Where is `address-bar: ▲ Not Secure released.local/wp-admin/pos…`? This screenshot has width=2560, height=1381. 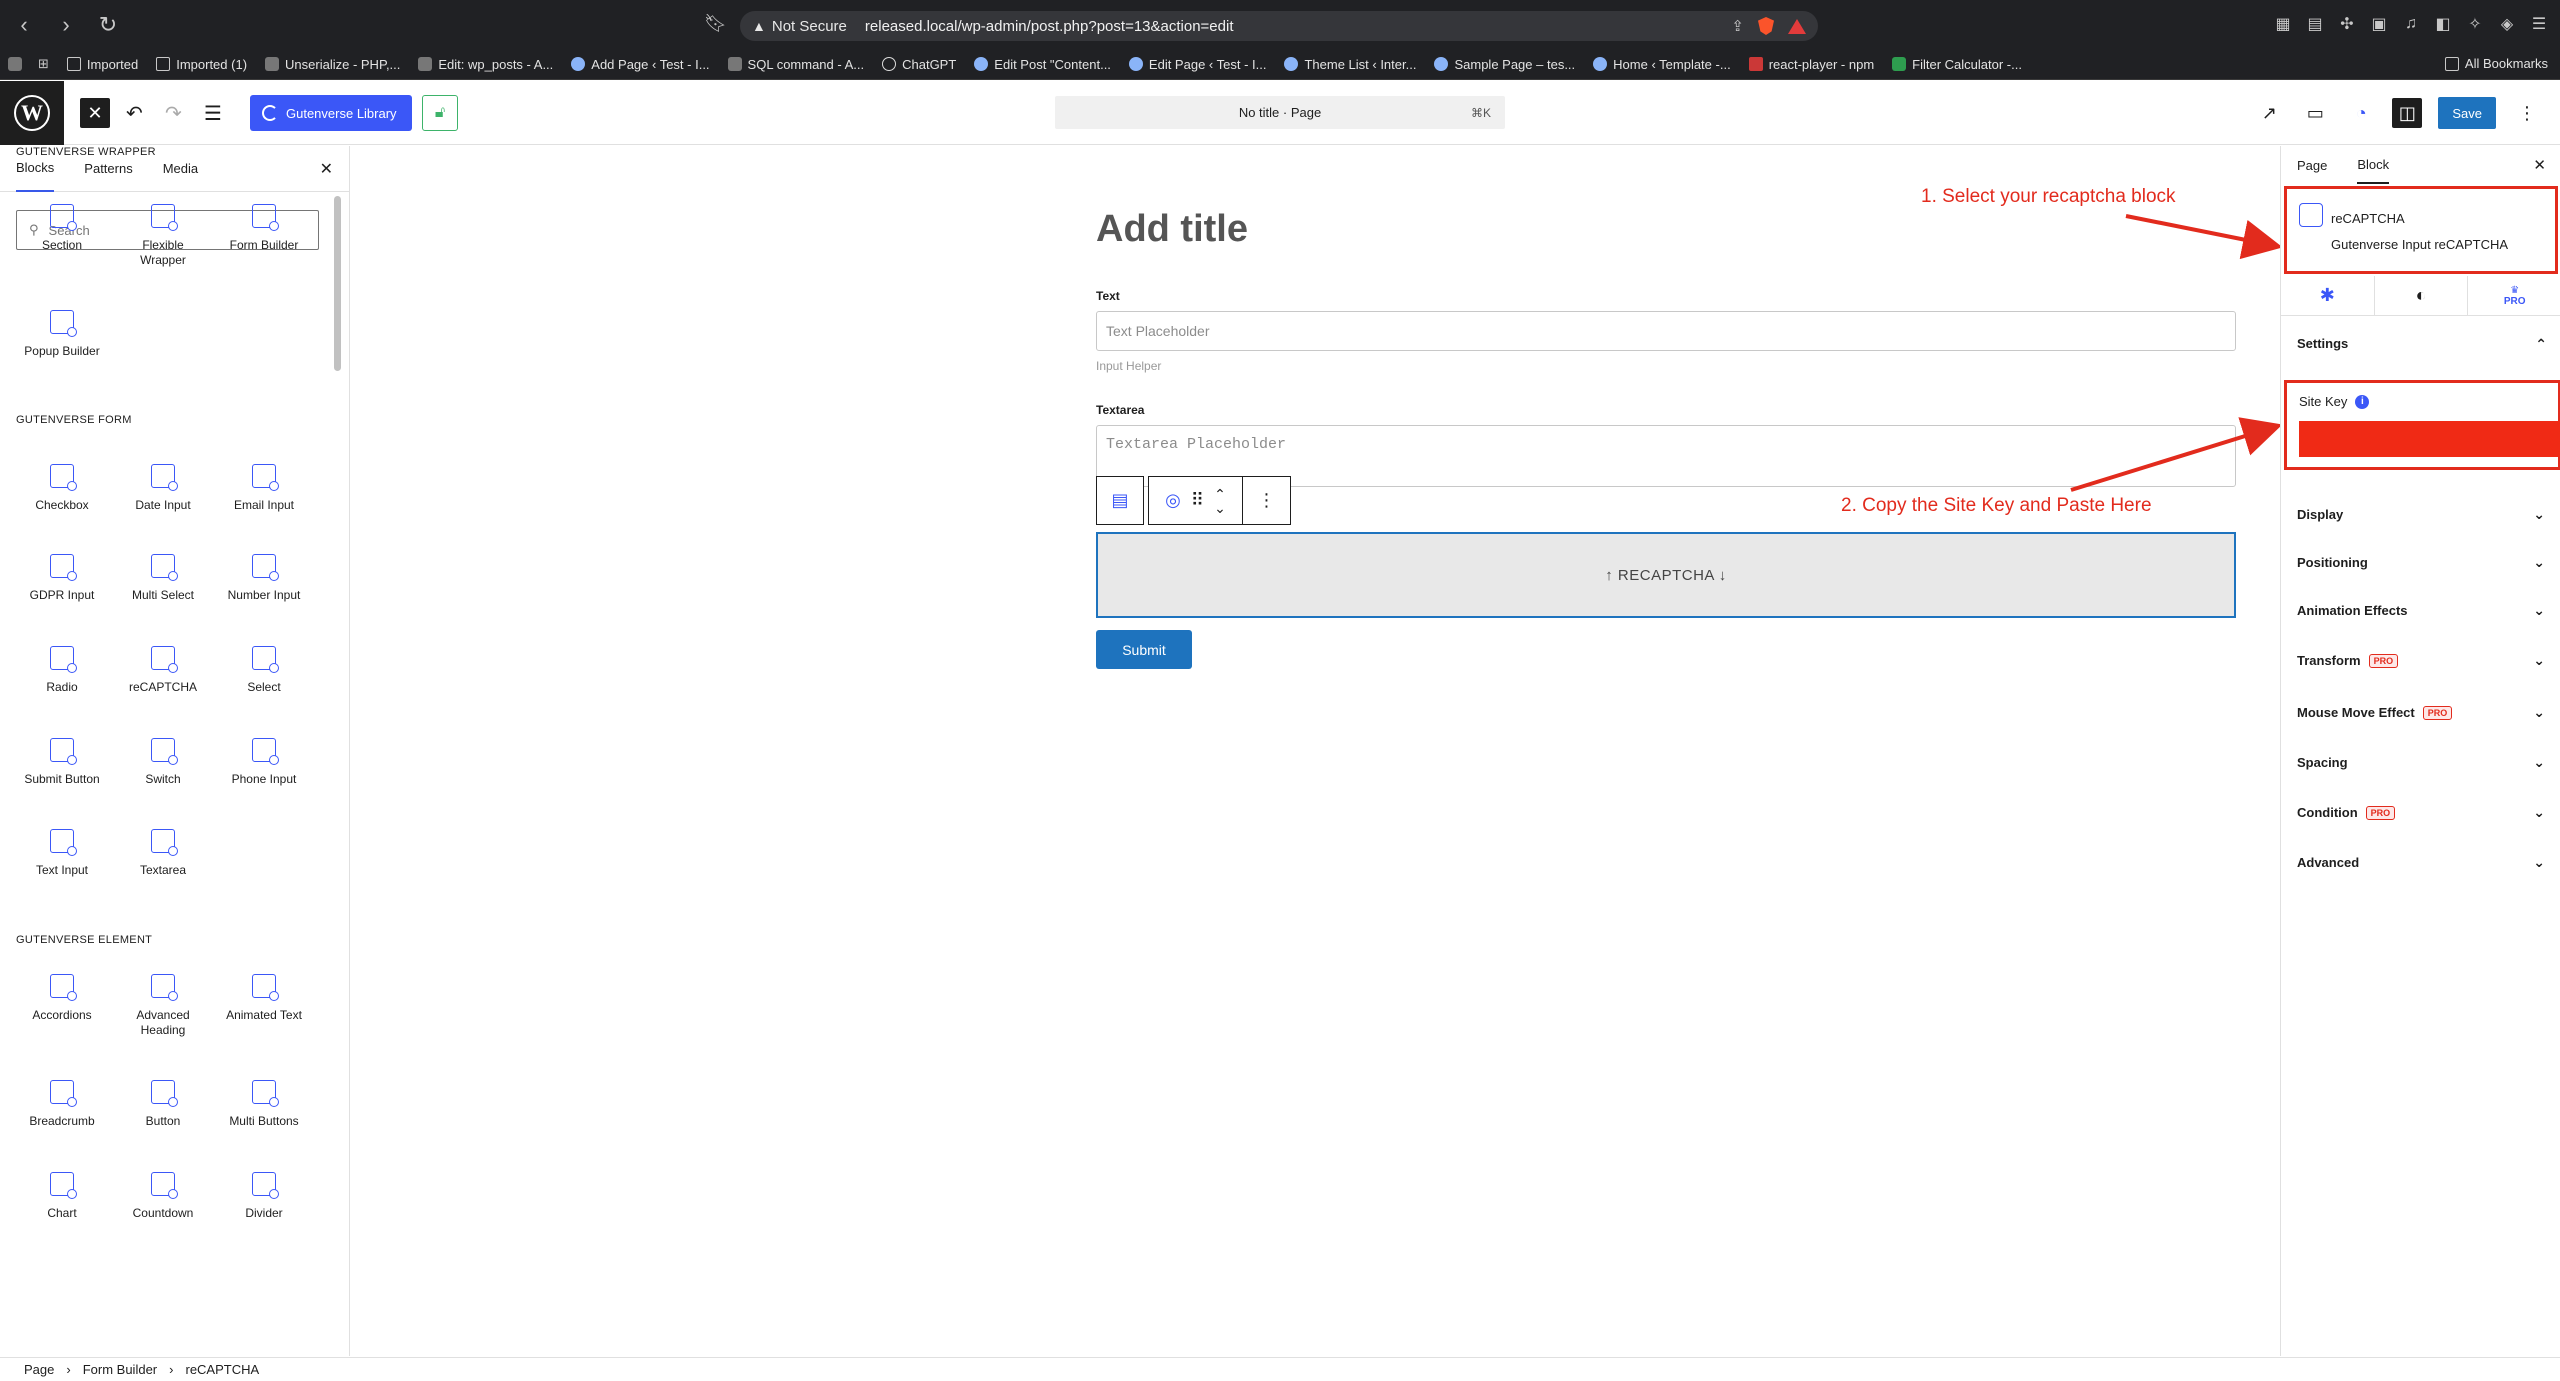
address-bar: ▲ Not Secure released.local/wp-admin/pos… is located at coordinates (1279, 26).